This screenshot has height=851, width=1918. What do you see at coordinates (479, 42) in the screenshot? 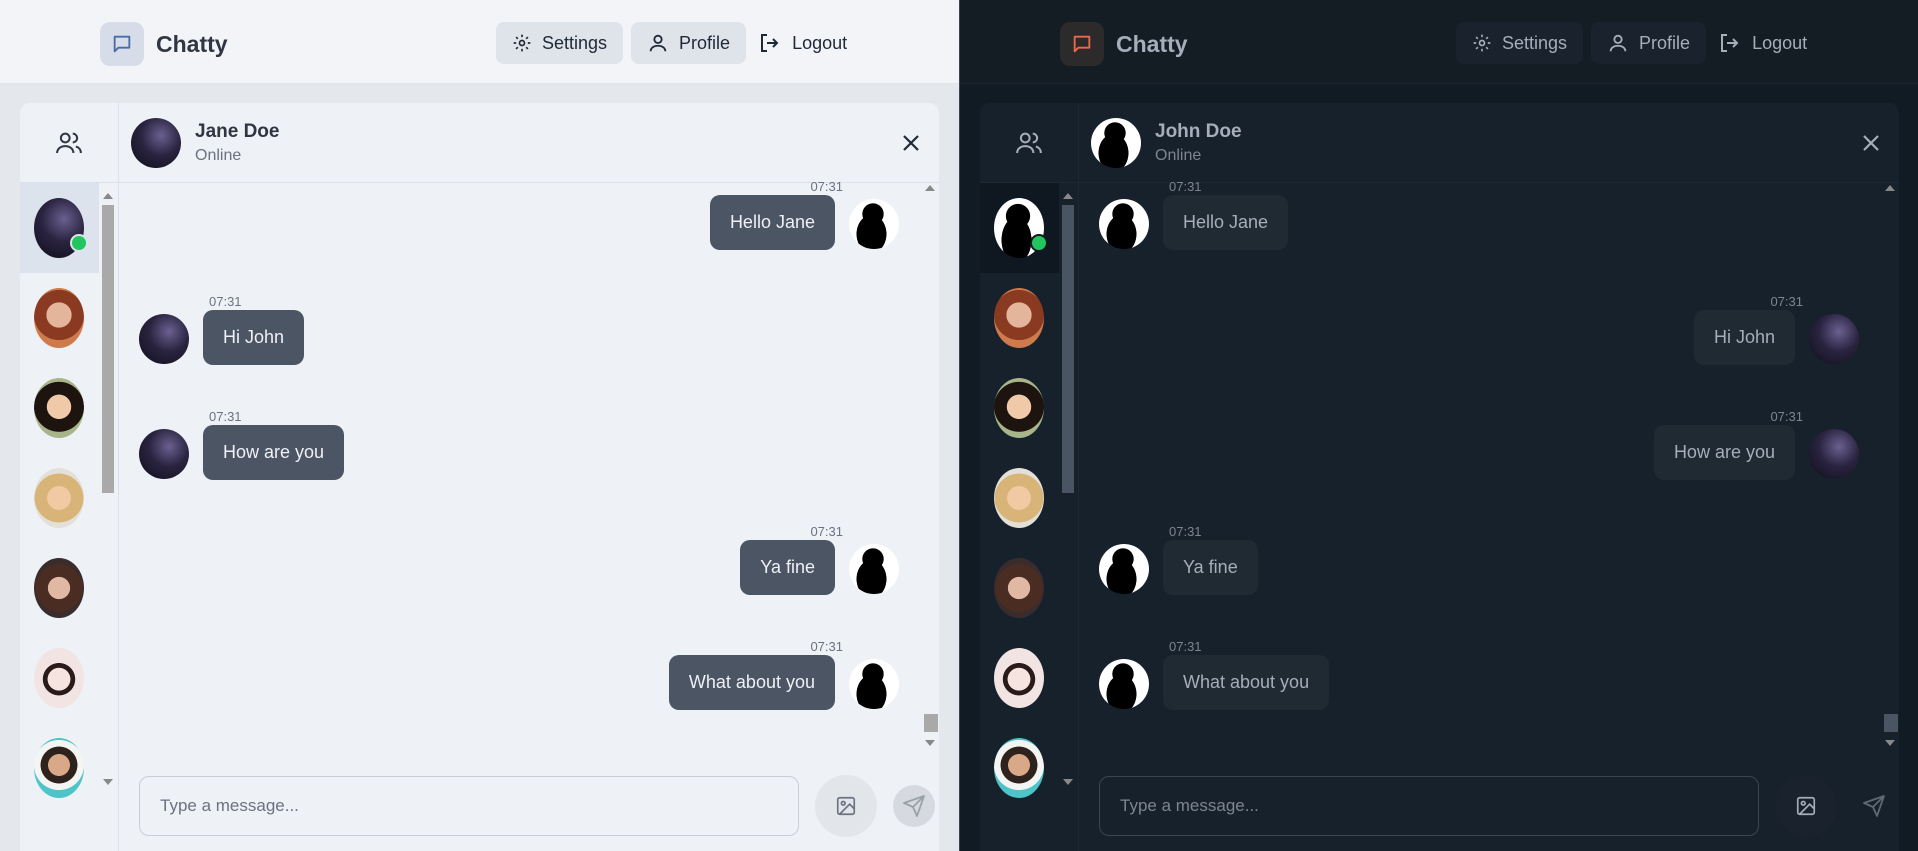
I see `top-navbar: Chatty Settings Profile Logout` at bounding box center [479, 42].